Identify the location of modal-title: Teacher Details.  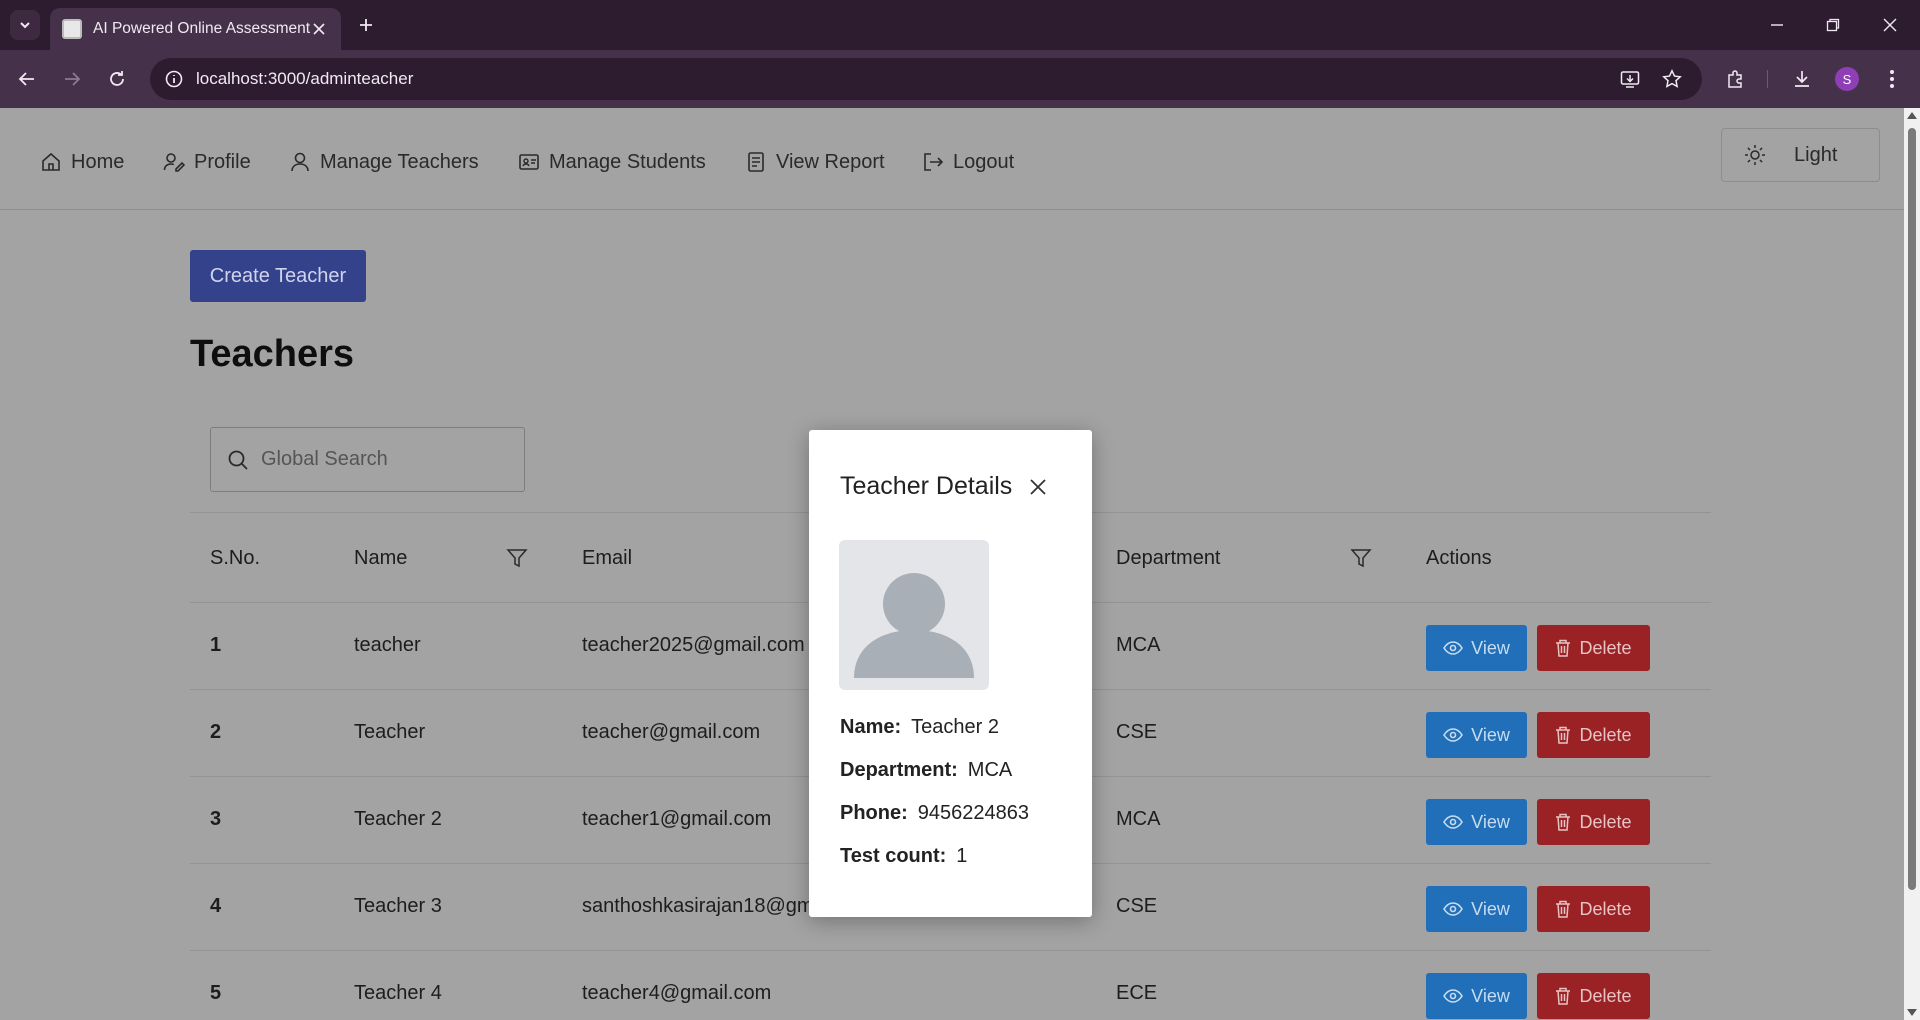
(926, 486).